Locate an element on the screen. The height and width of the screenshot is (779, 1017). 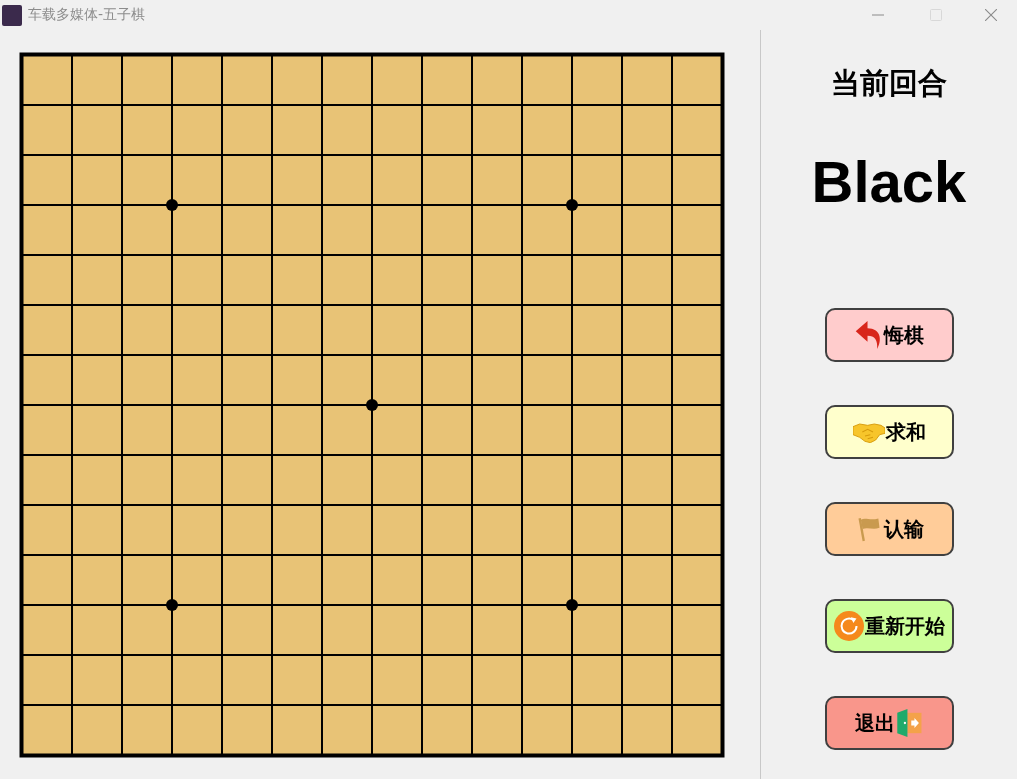
offer-draw-button: 求和 is located at coordinates (889, 432).